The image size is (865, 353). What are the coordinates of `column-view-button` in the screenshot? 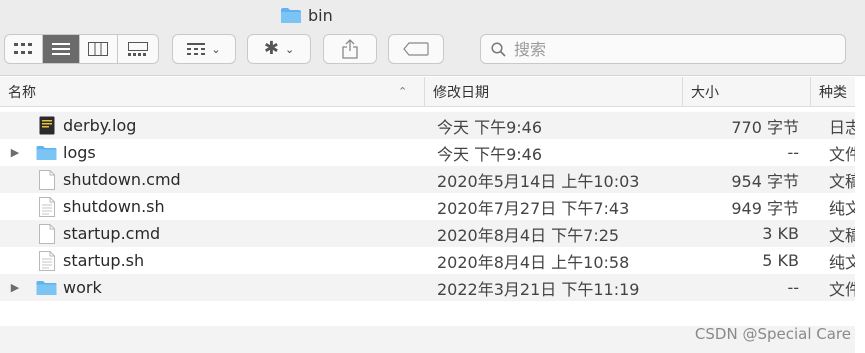 It's located at (99, 49).